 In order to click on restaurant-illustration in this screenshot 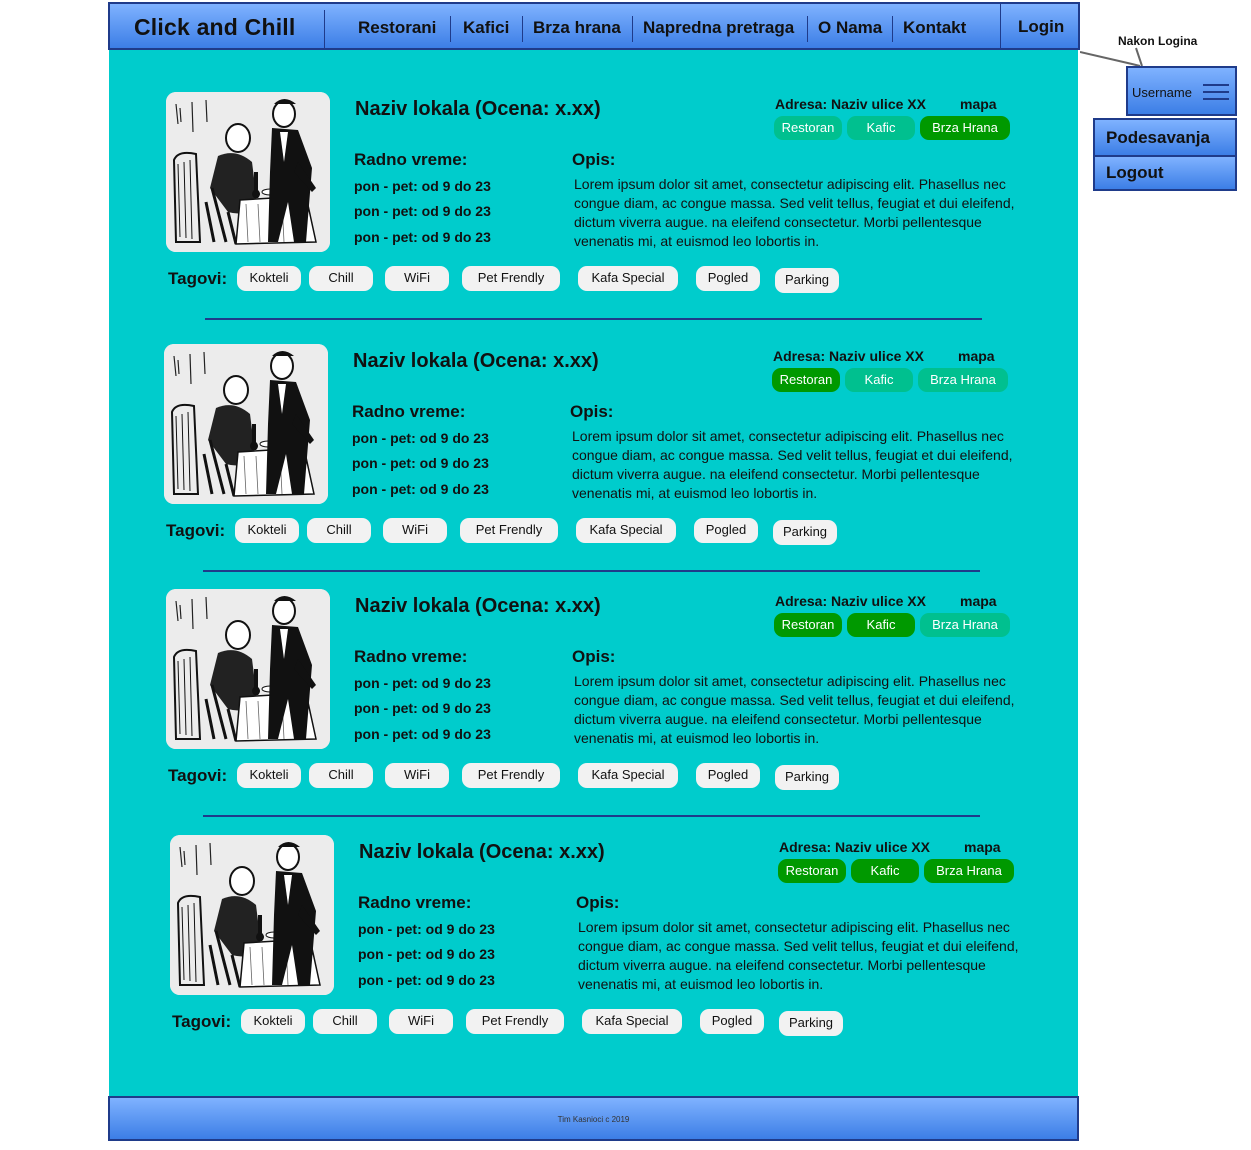, I will do `click(246, 424)`.